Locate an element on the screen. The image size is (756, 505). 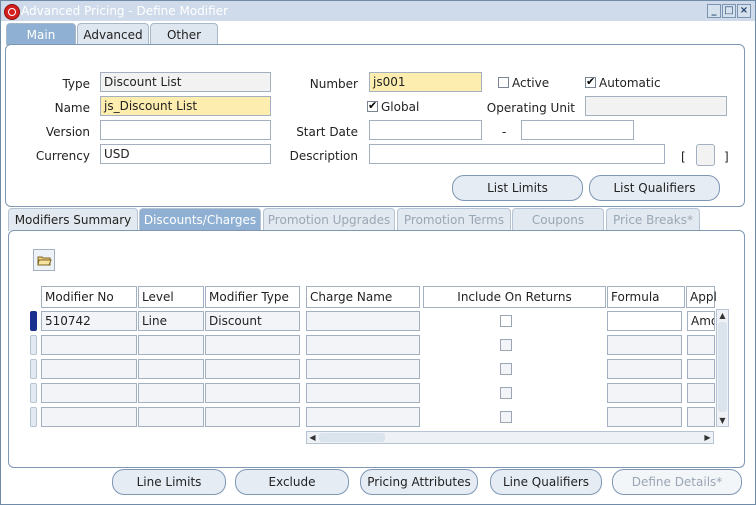
cell-appl: Amo is located at coordinates (701, 321).